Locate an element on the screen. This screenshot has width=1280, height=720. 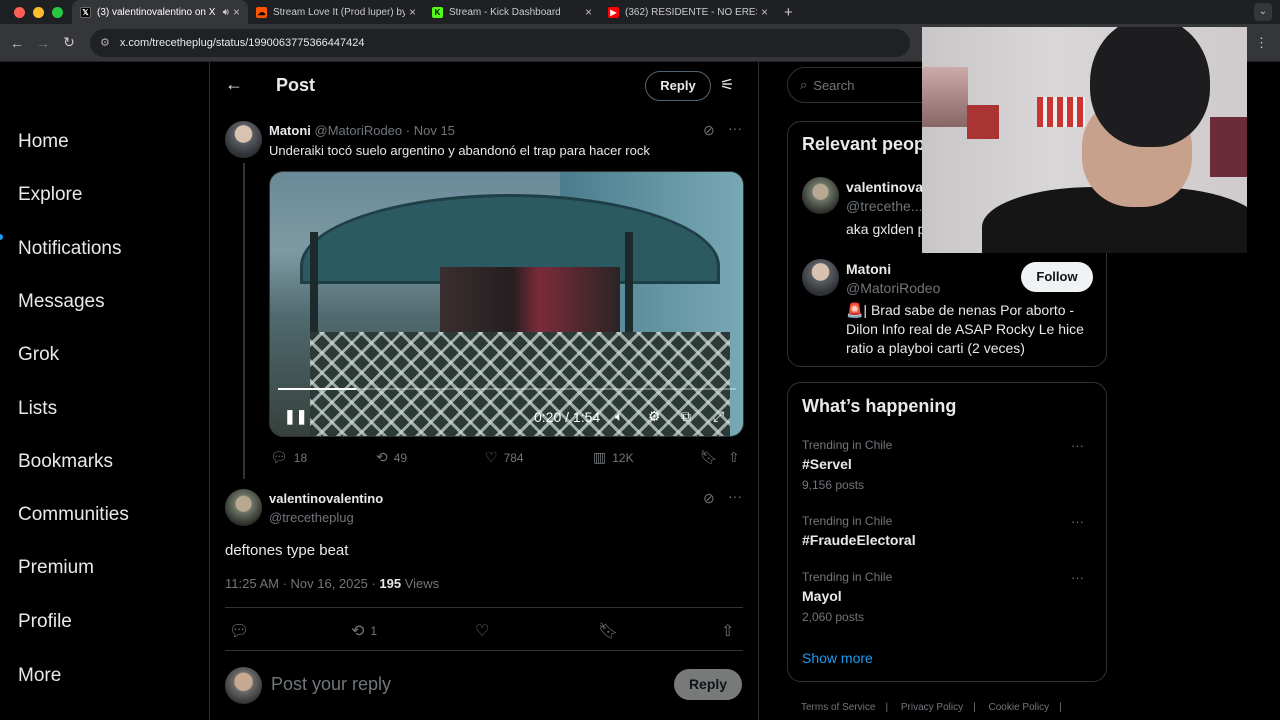
video-progress-bar is located at coordinates (507, 389).